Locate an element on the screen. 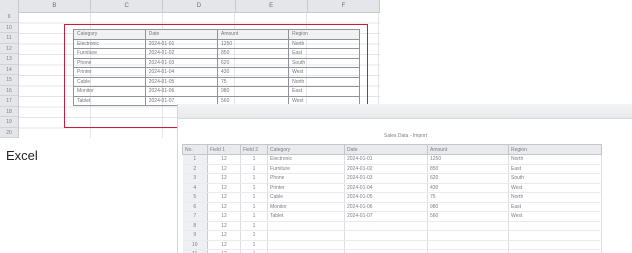 The height and width of the screenshot is (253, 632). row-header: 15 is located at coordinates (9, 80).